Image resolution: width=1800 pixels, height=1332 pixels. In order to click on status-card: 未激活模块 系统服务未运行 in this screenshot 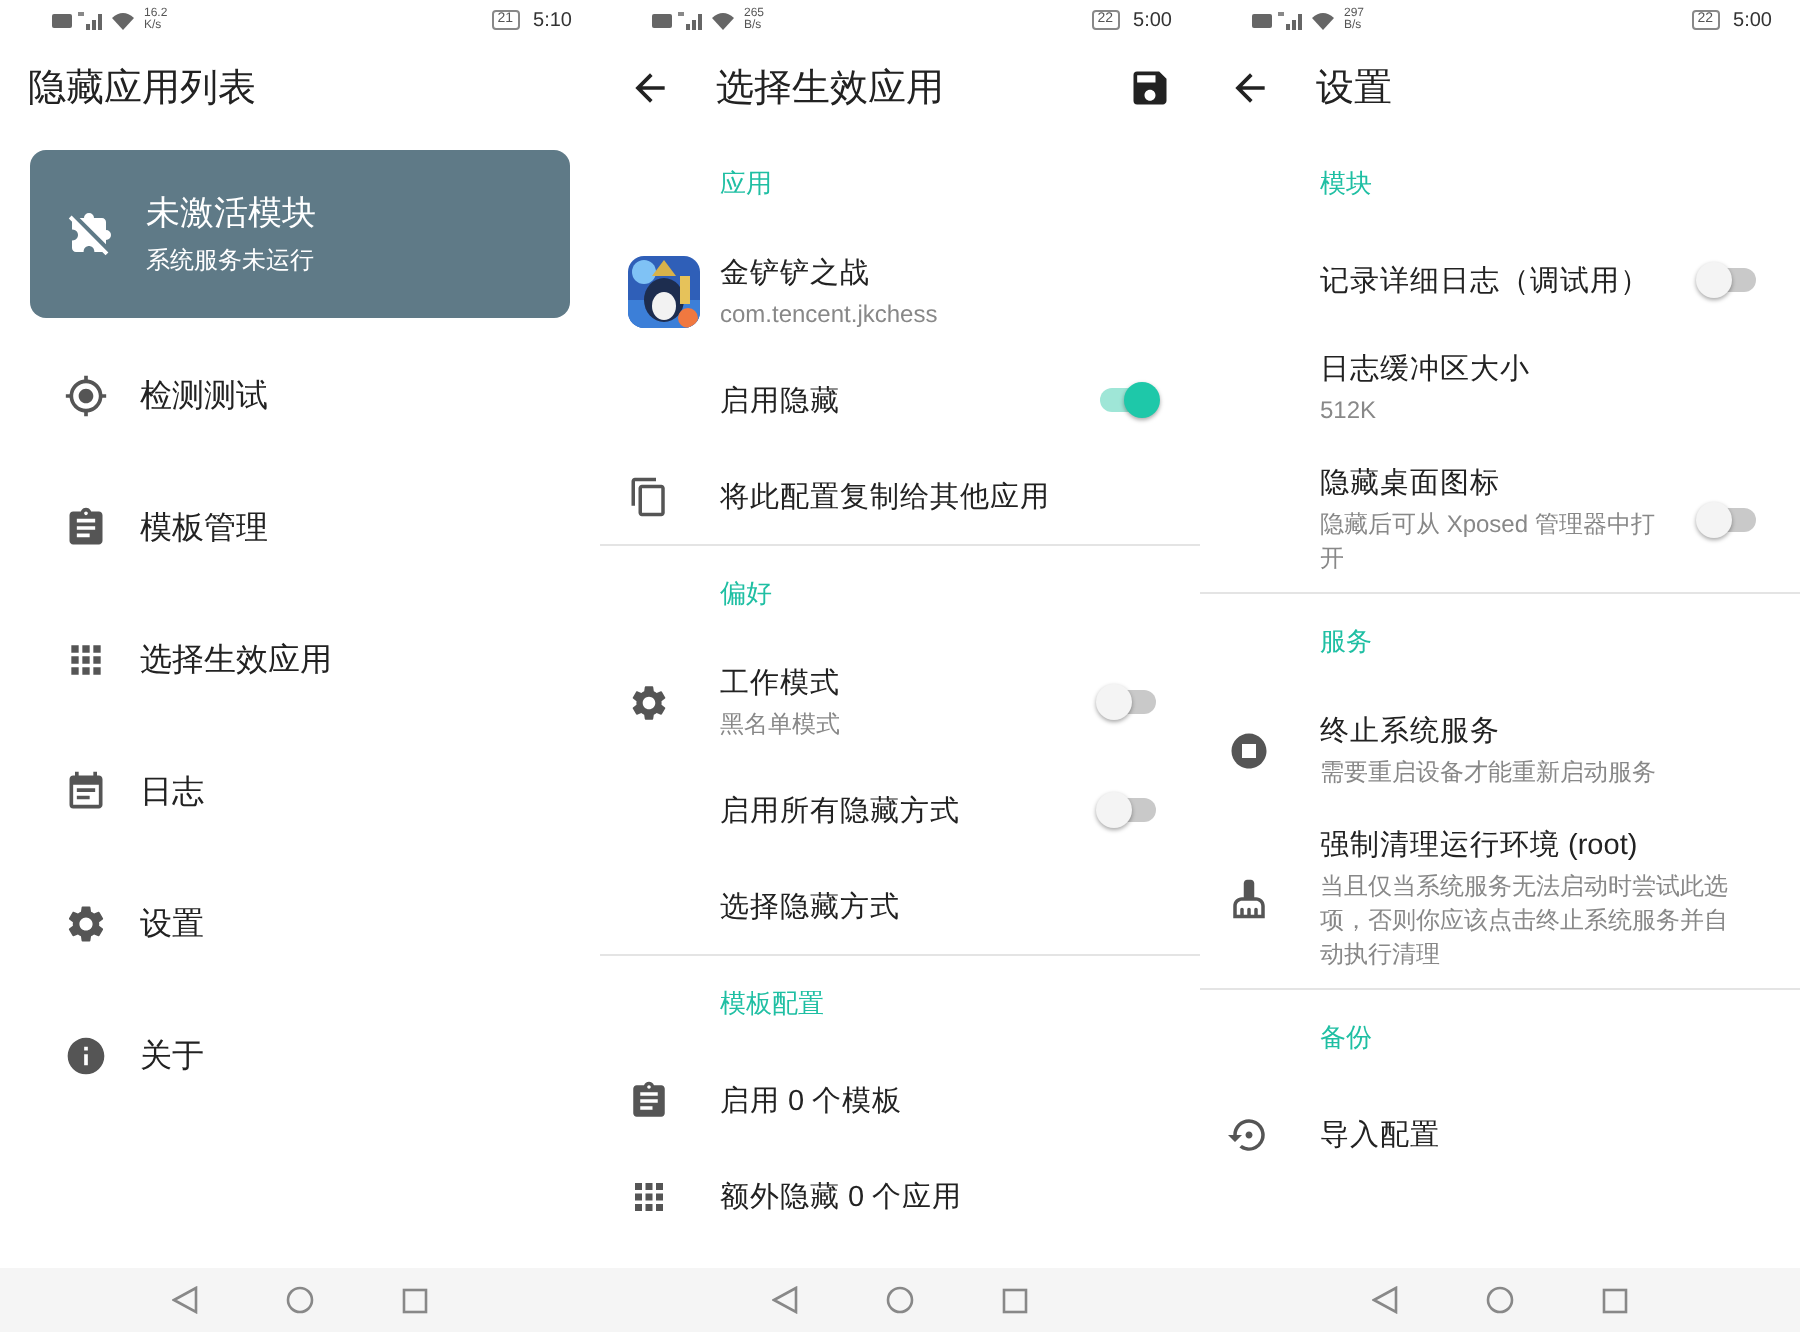, I will do `click(300, 234)`.